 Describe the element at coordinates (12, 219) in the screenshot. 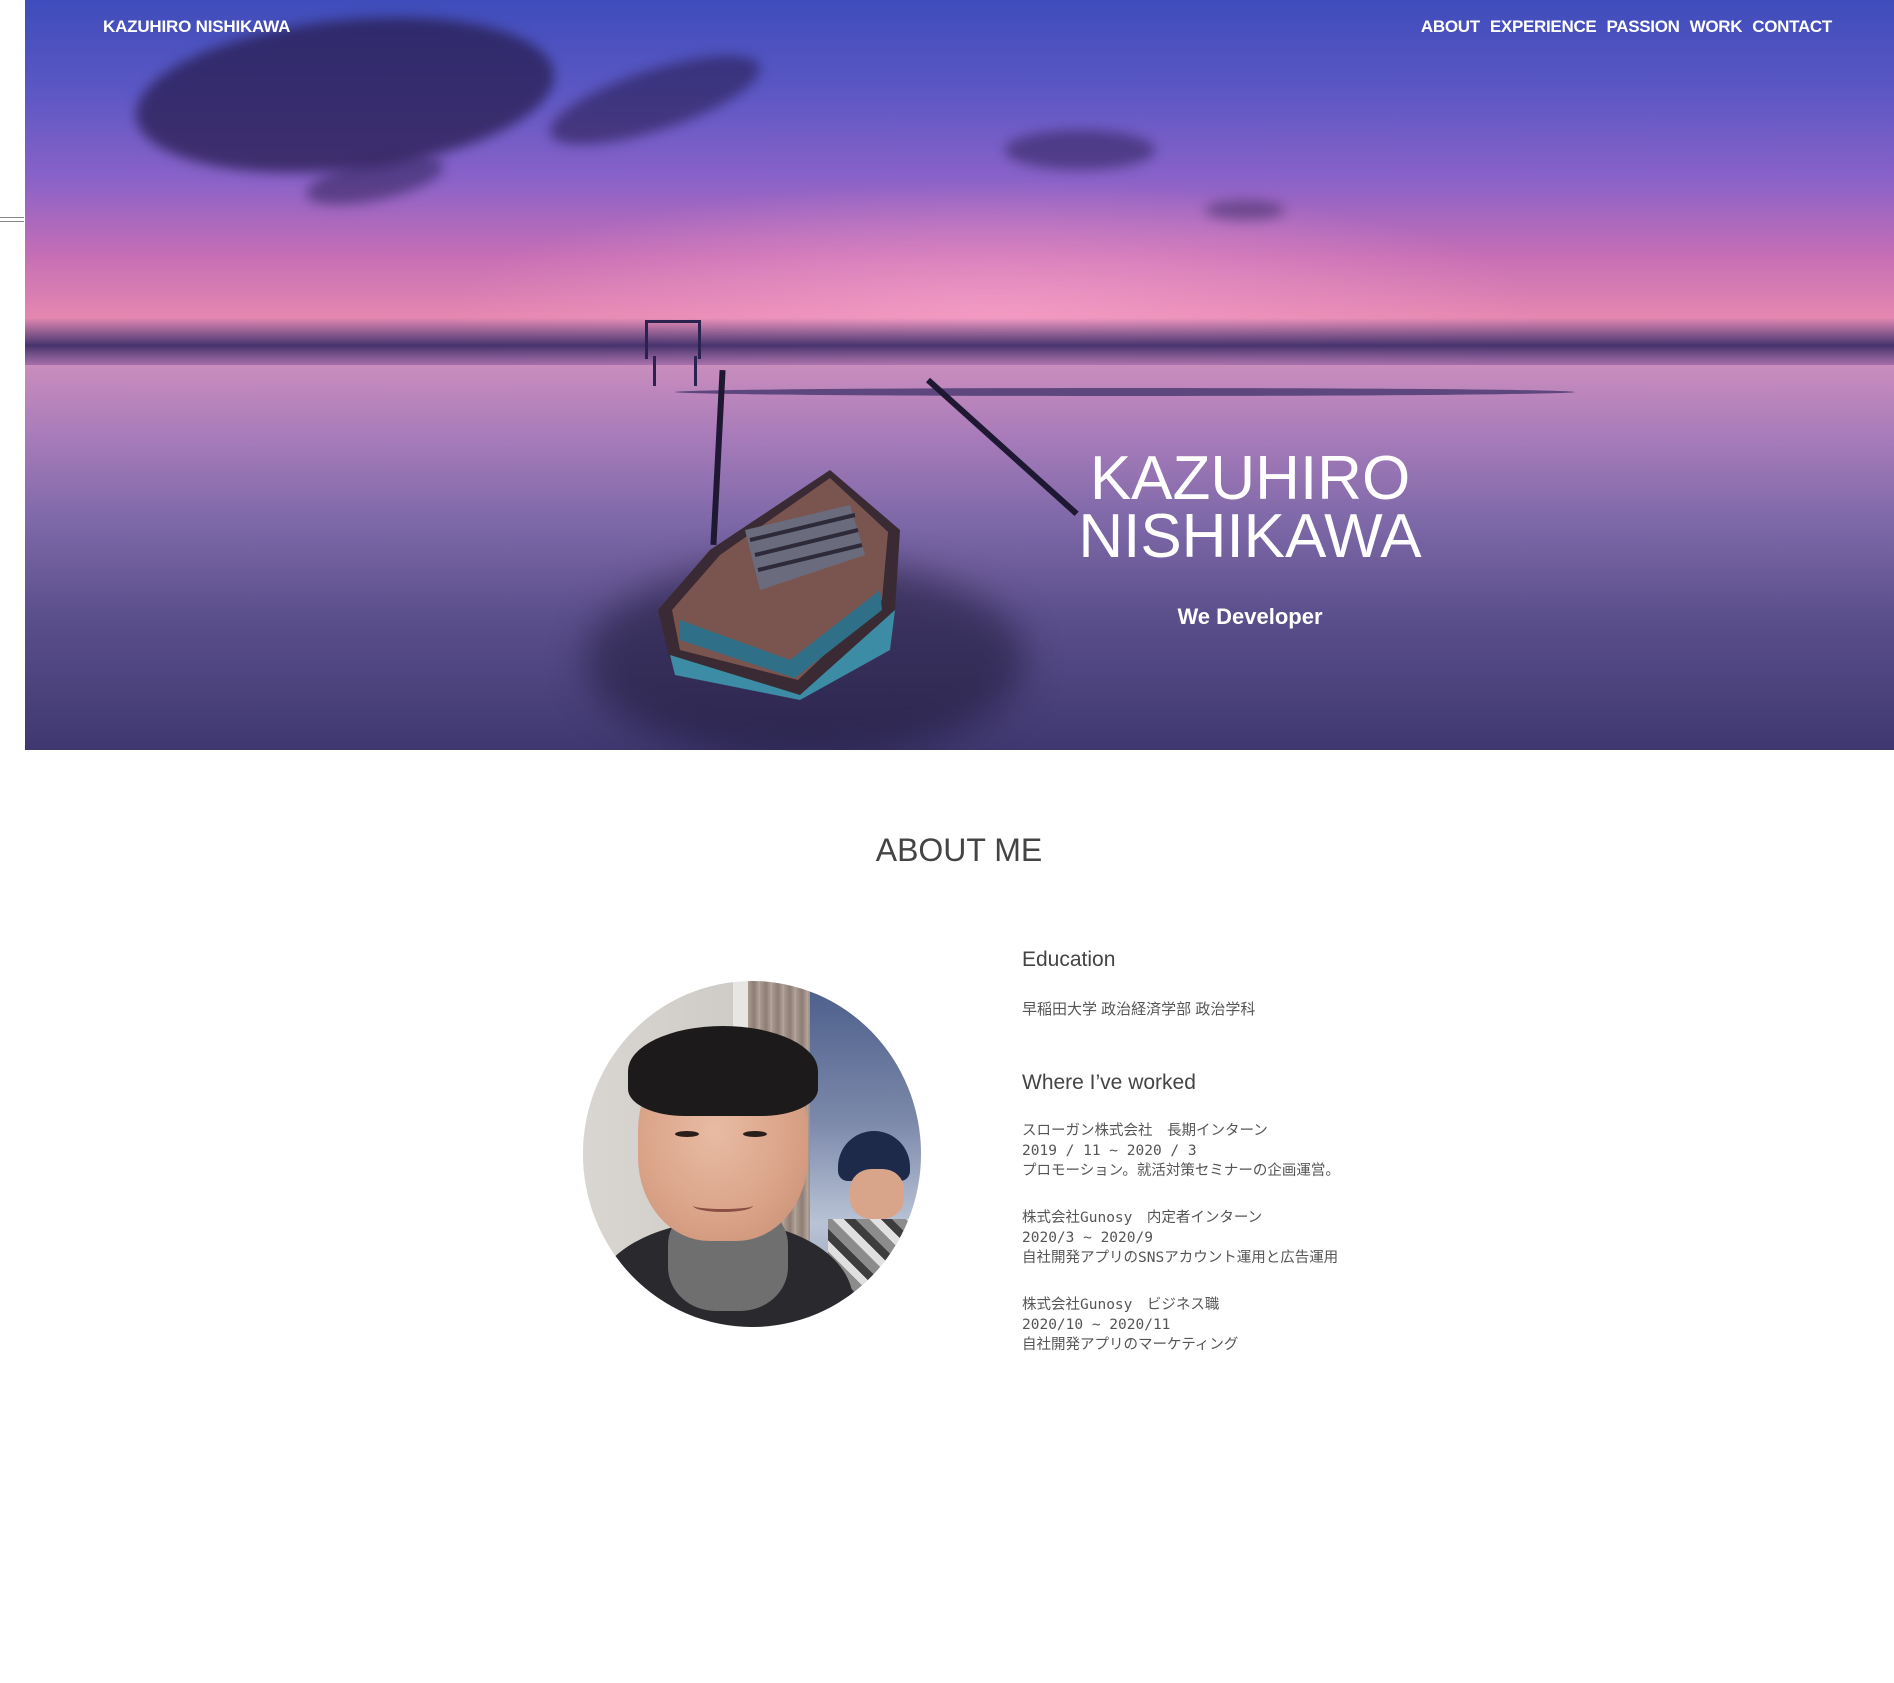

I see `left-edge-line` at that location.